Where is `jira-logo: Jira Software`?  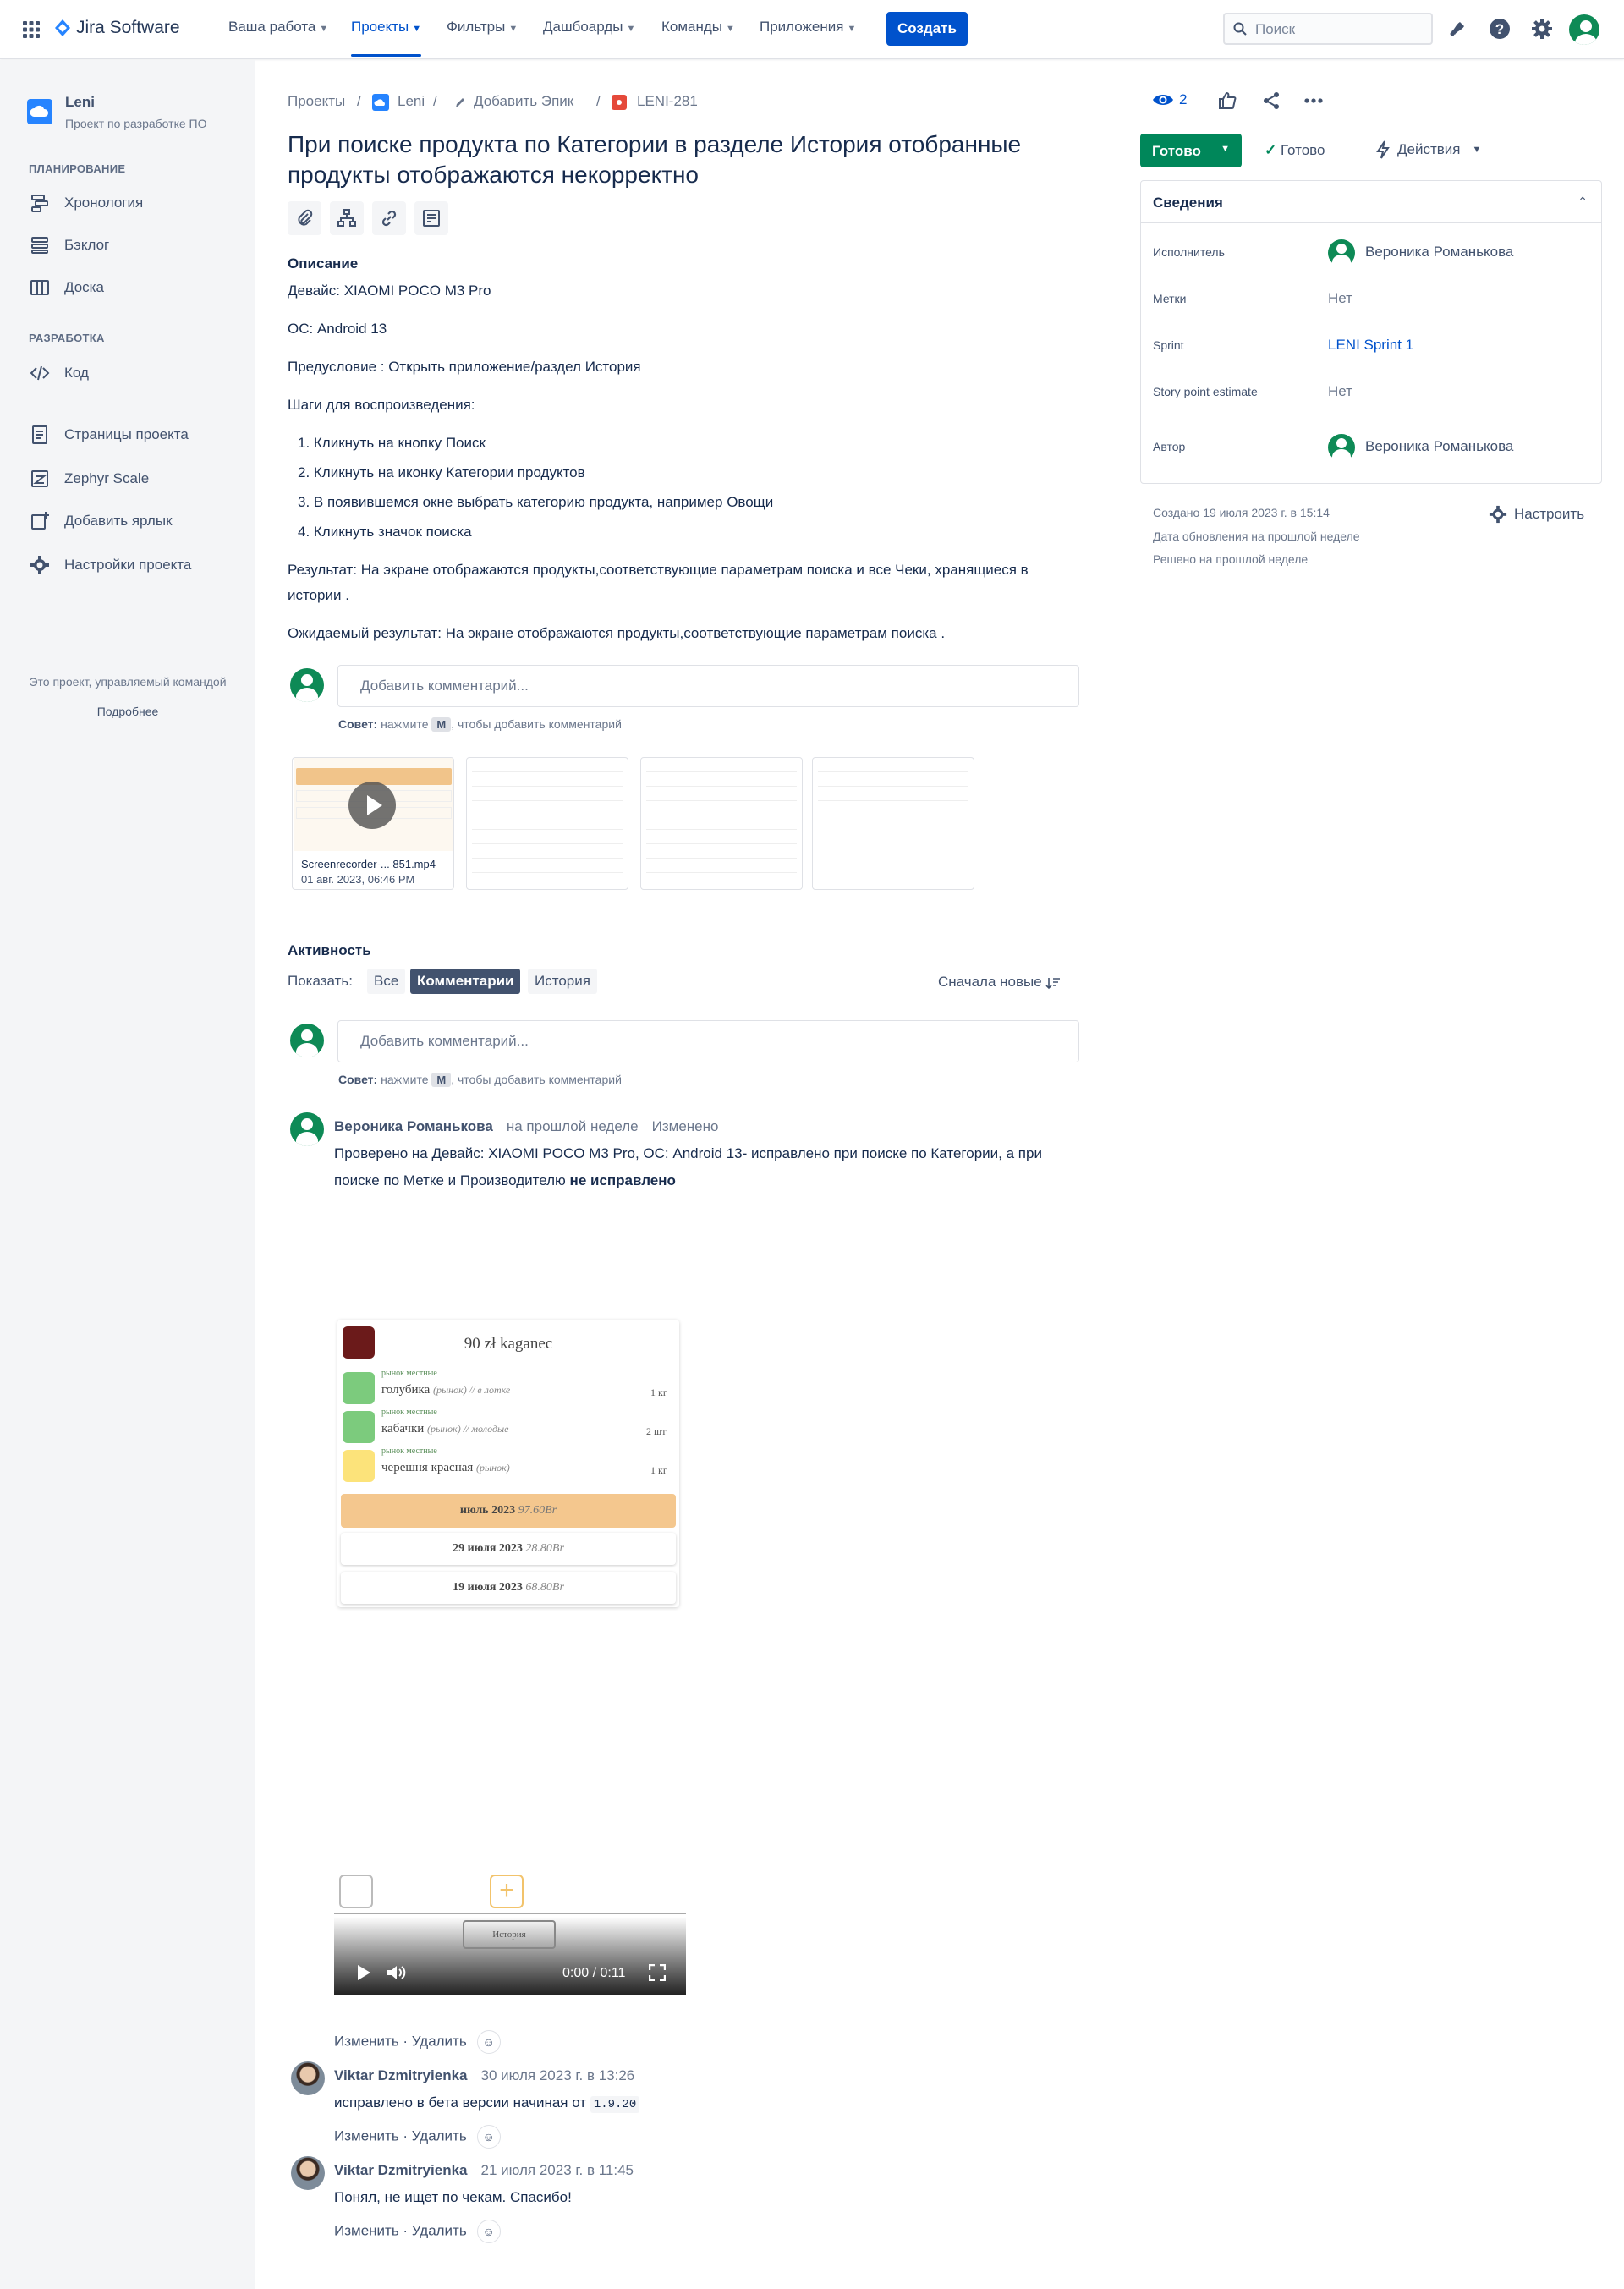 jira-logo: Jira Software is located at coordinates (117, 28).